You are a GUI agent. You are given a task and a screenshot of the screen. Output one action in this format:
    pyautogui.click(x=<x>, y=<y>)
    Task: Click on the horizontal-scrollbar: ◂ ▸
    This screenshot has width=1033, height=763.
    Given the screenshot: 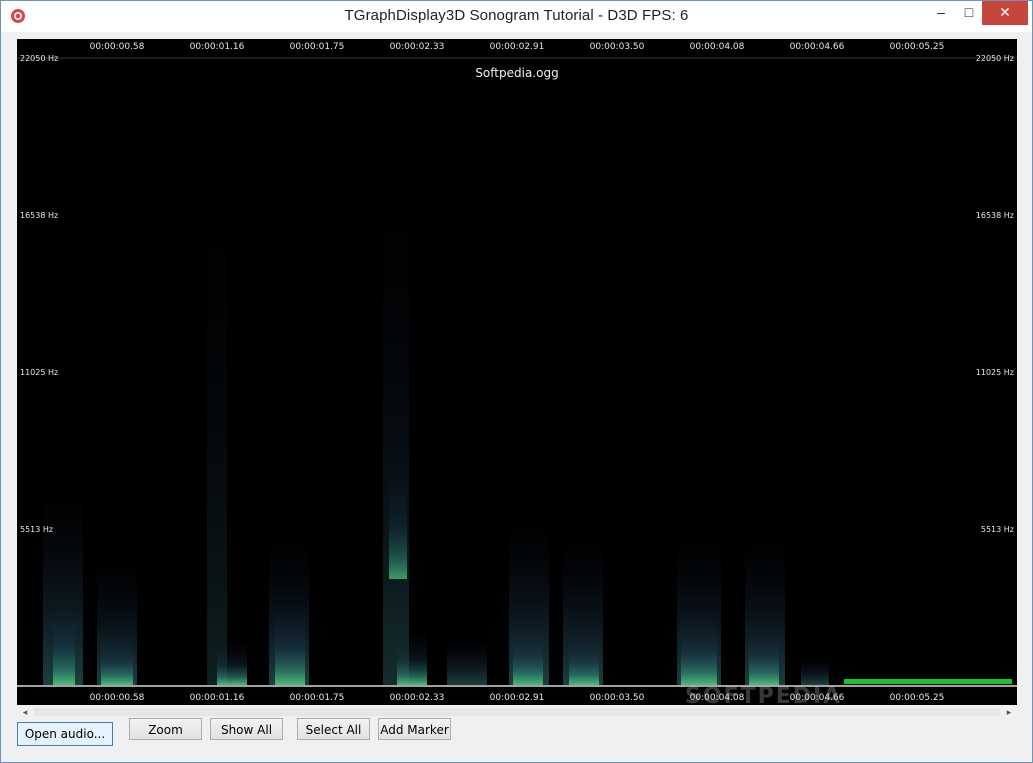 What is the action you would take?
    pyautogui.click(x=517, y=712)
    